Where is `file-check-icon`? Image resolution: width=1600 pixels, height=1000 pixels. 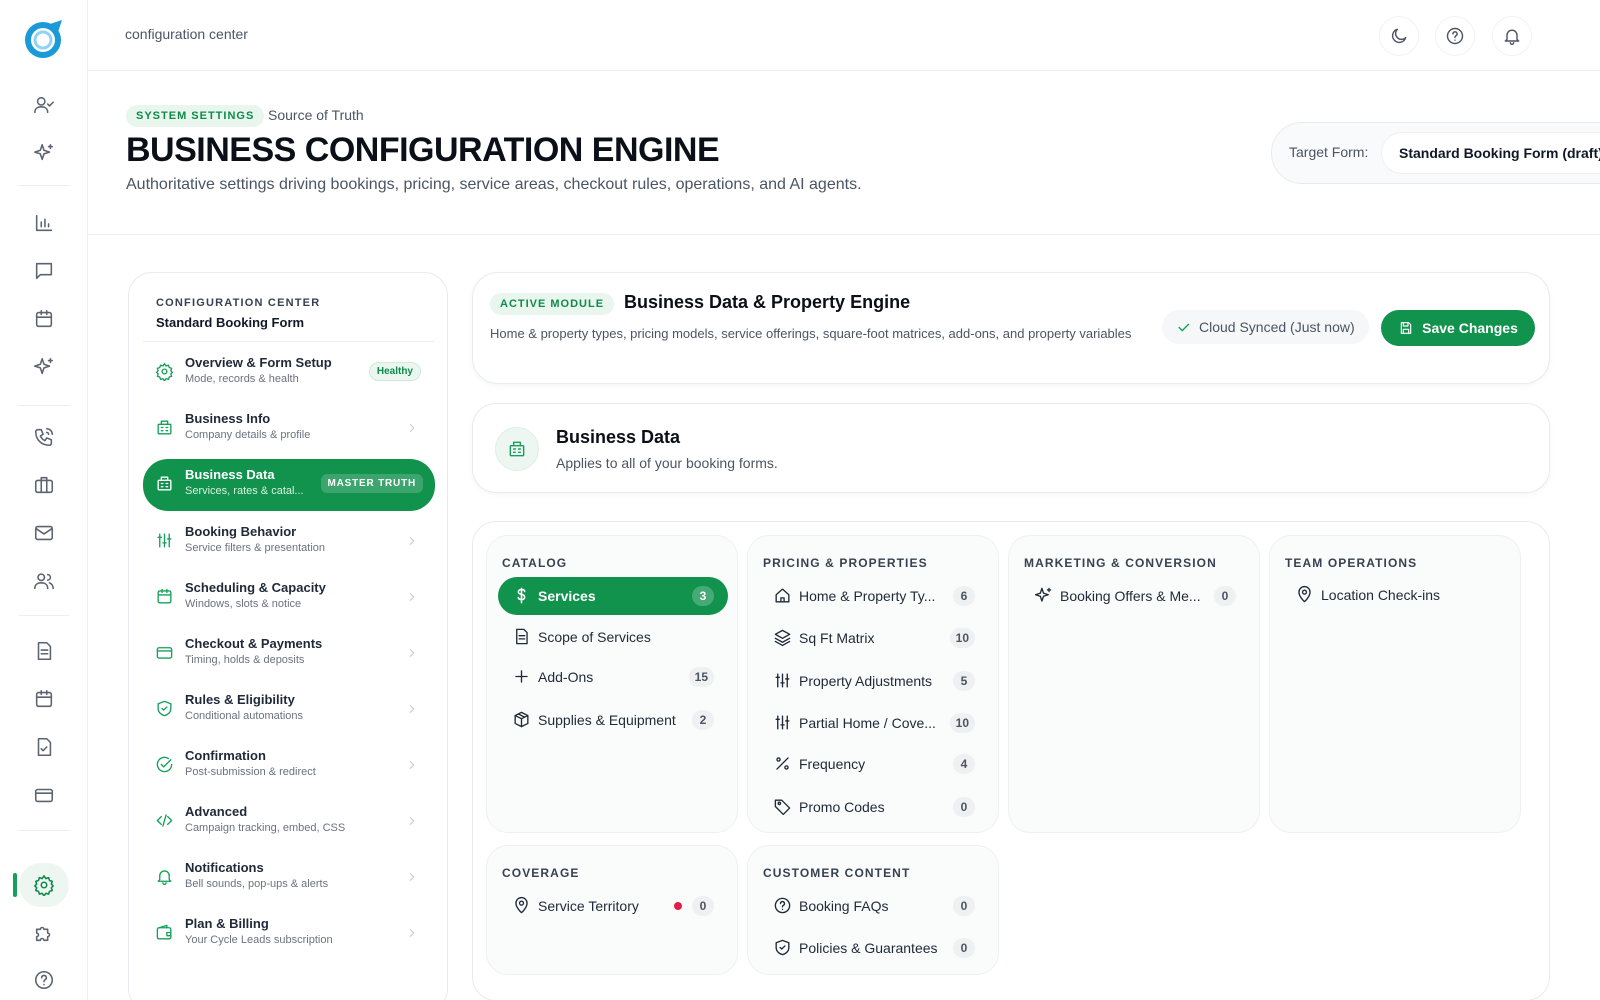
file-check-icon is located at coordinates (44, 747).